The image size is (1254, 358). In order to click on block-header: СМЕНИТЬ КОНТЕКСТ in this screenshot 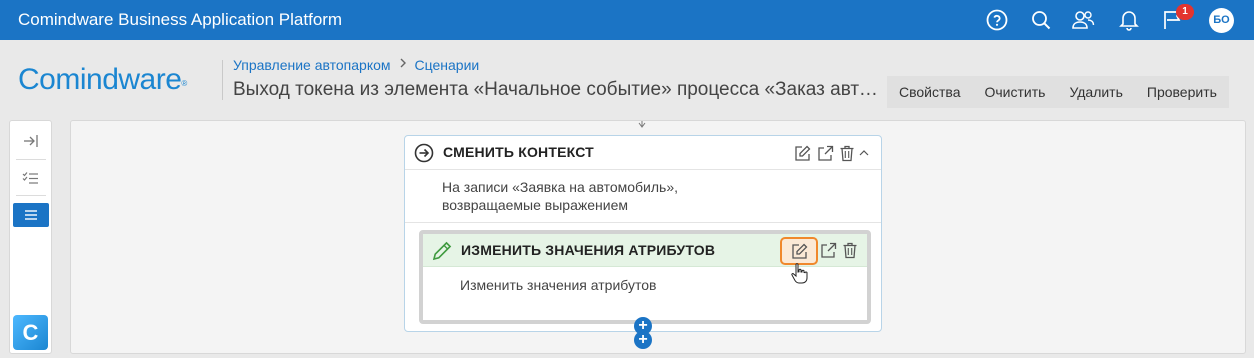, I will do `click(643, 153)`.